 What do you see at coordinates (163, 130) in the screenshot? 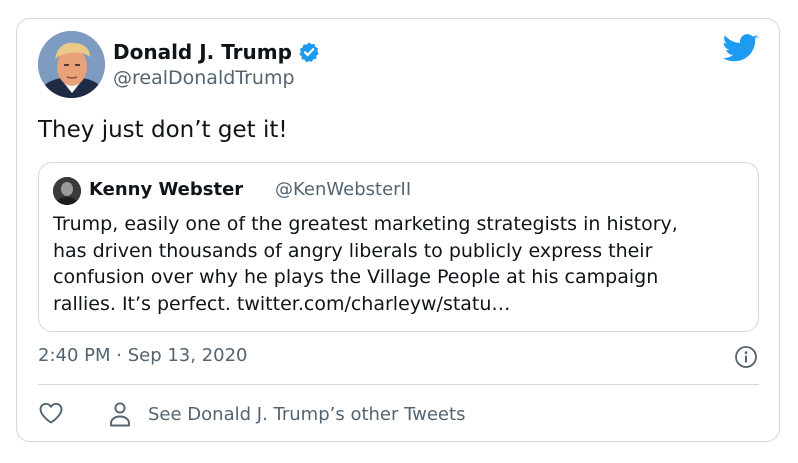
I see `tweet-text: They just don’t get it!` at bounding box center [163, 130].